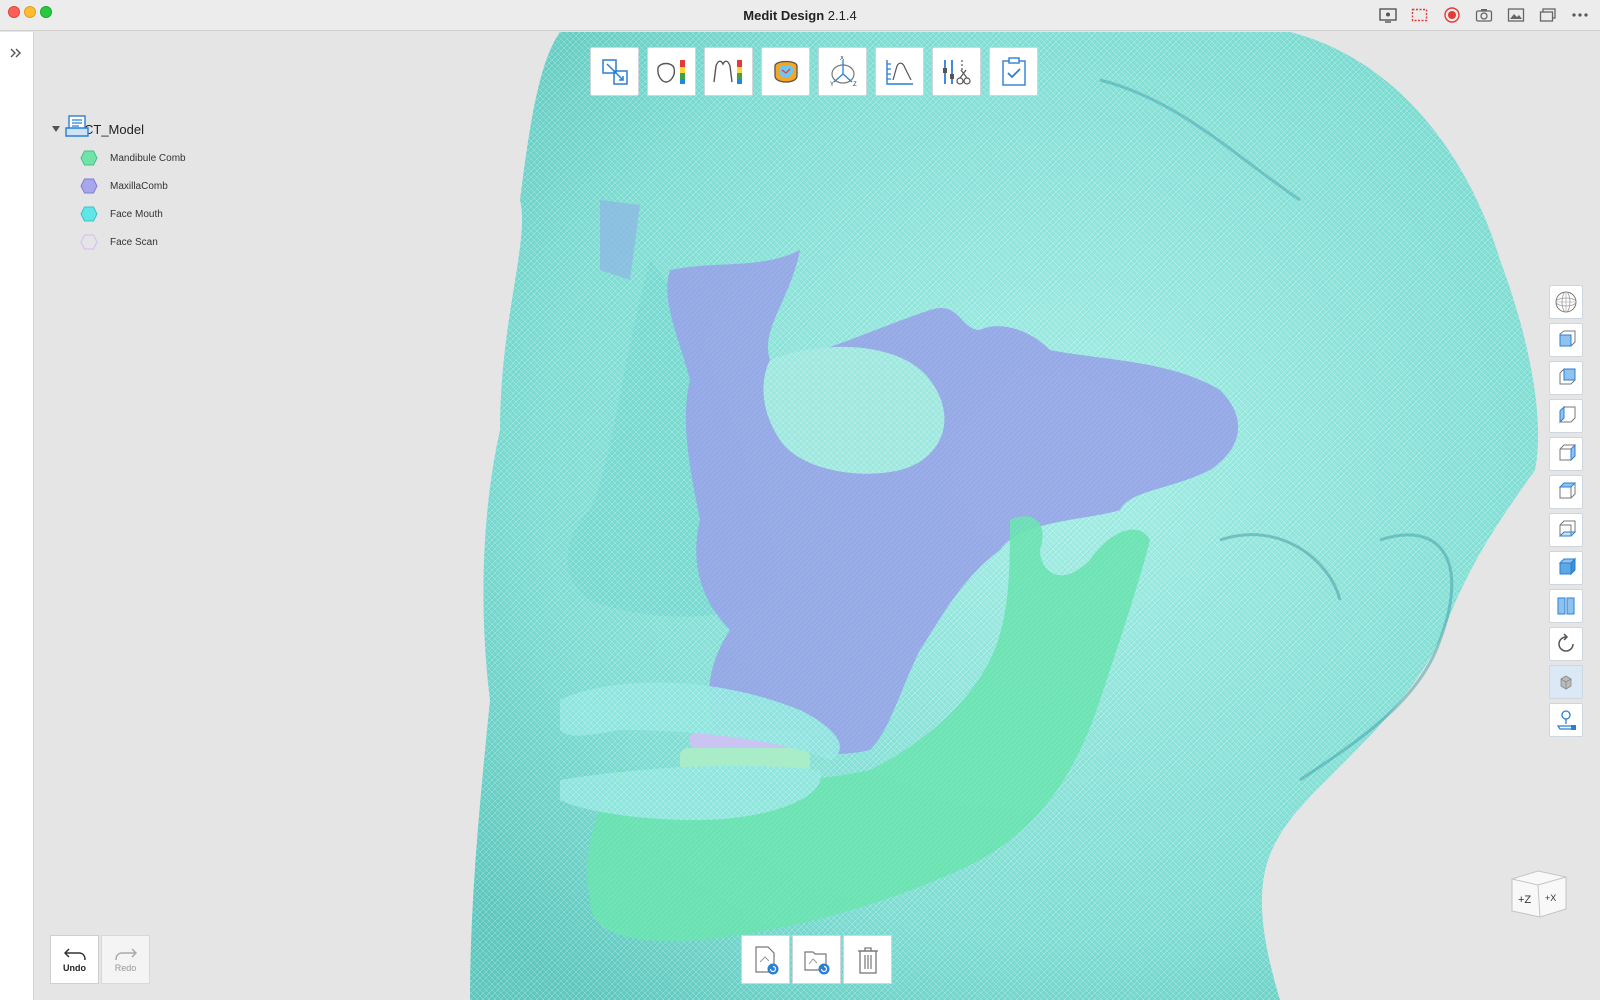 The image size is (1600, 1000). I want to click on rotate-icon, so click(1566, 642).